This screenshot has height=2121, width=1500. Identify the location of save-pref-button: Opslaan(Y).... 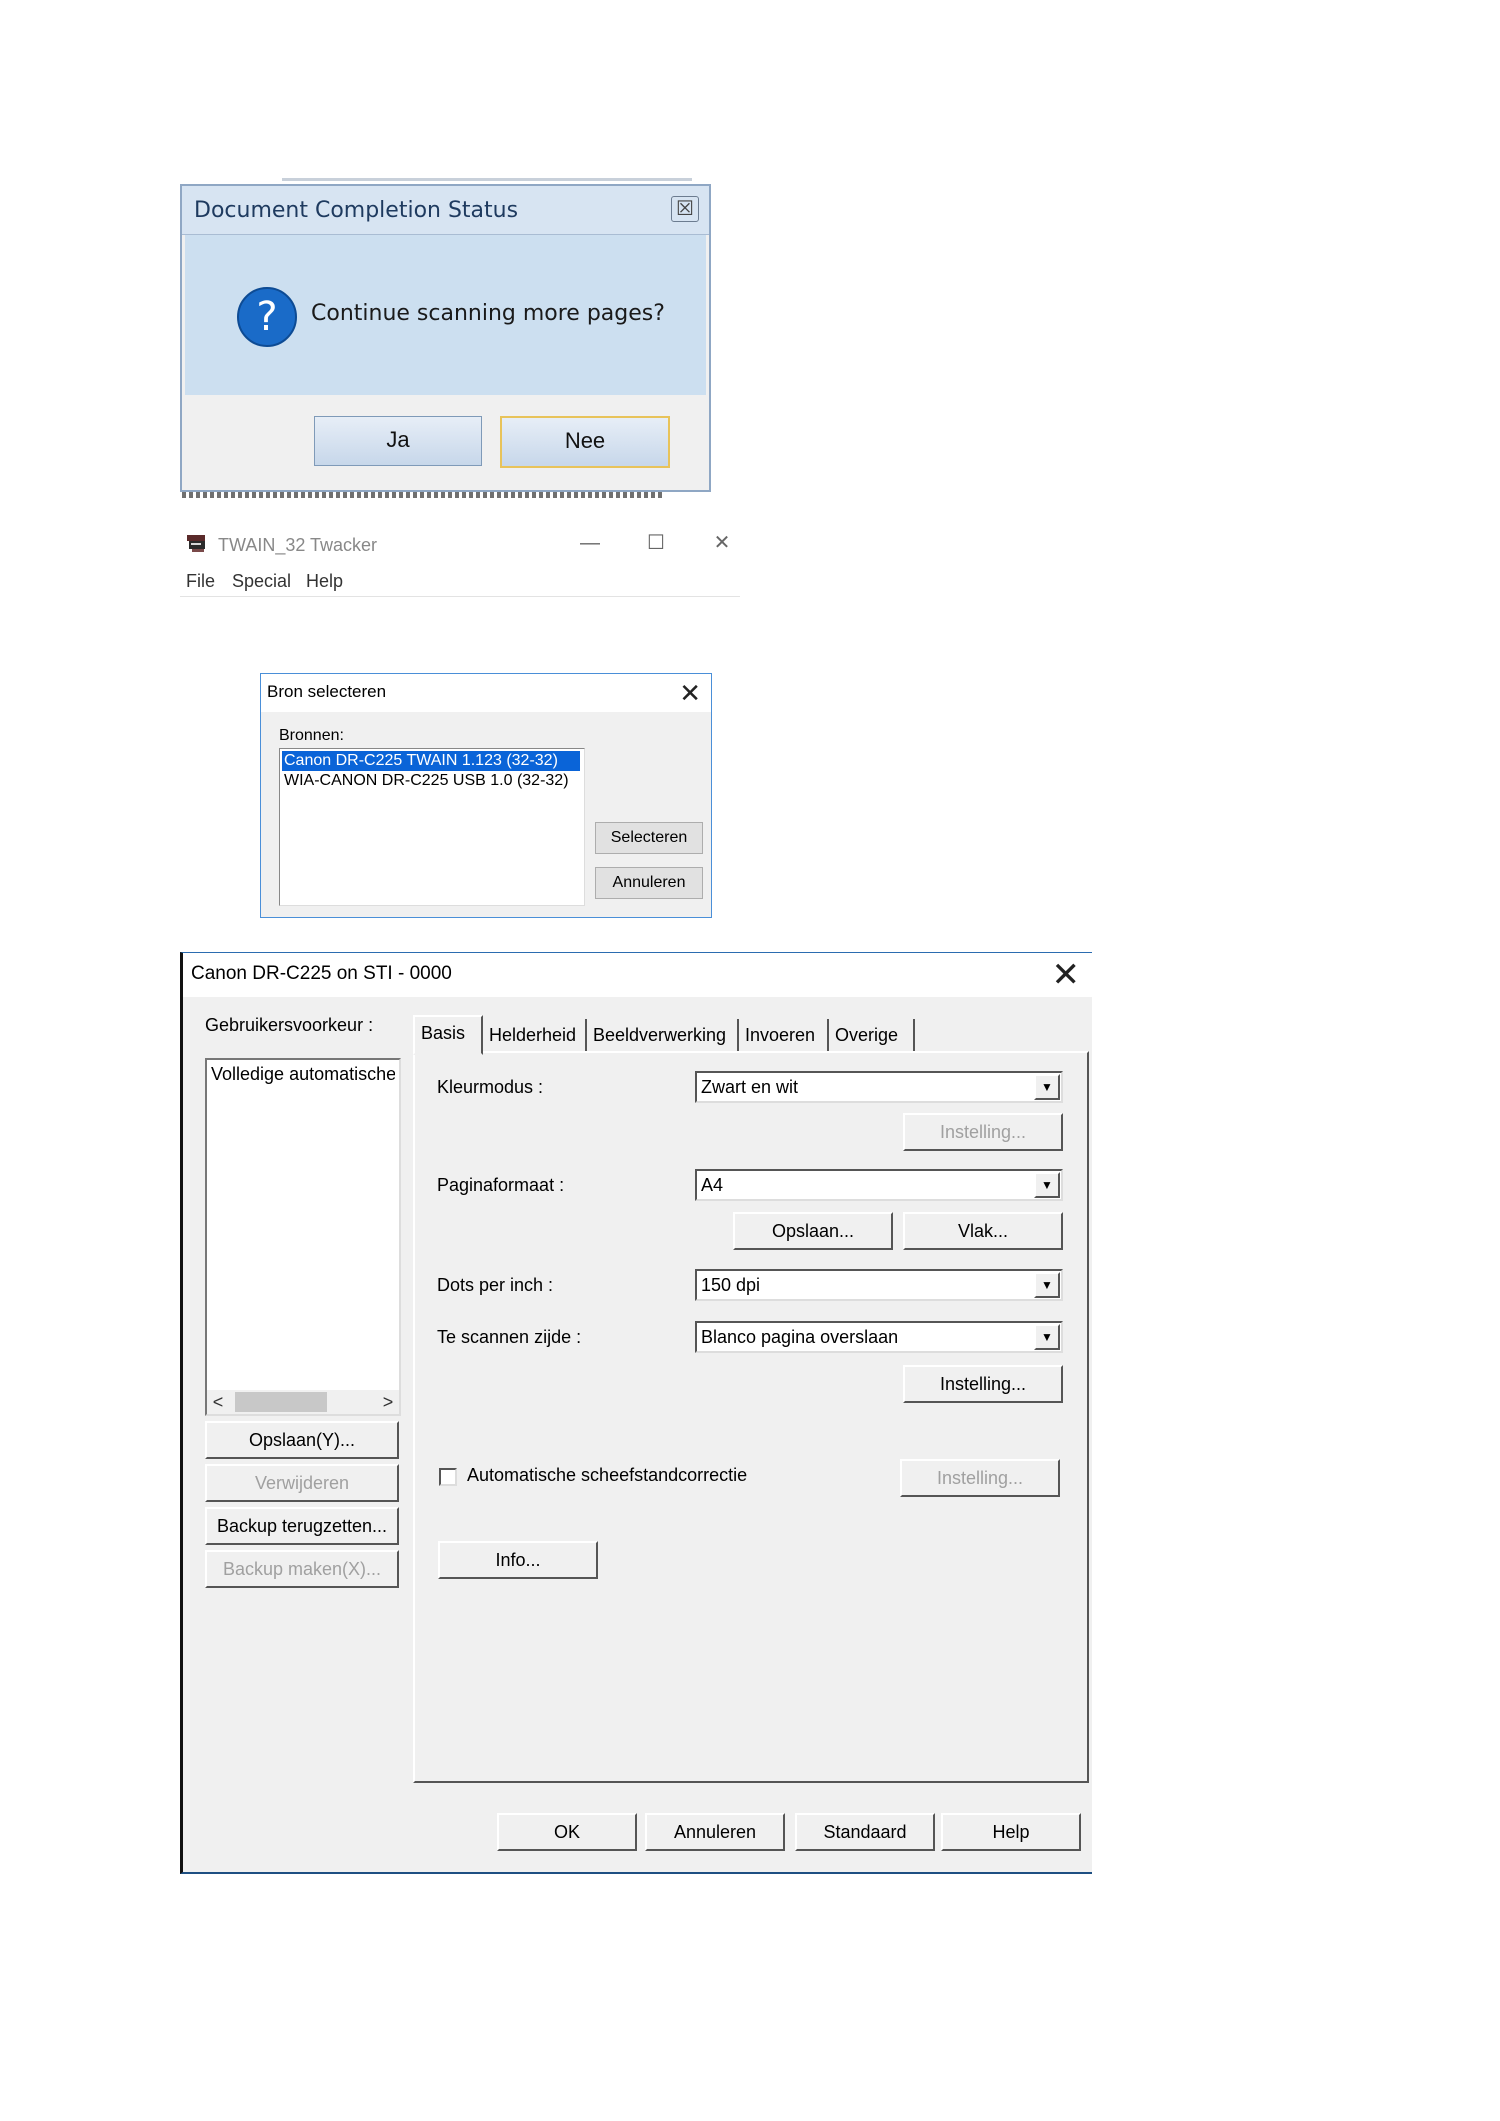
(302, 1440).